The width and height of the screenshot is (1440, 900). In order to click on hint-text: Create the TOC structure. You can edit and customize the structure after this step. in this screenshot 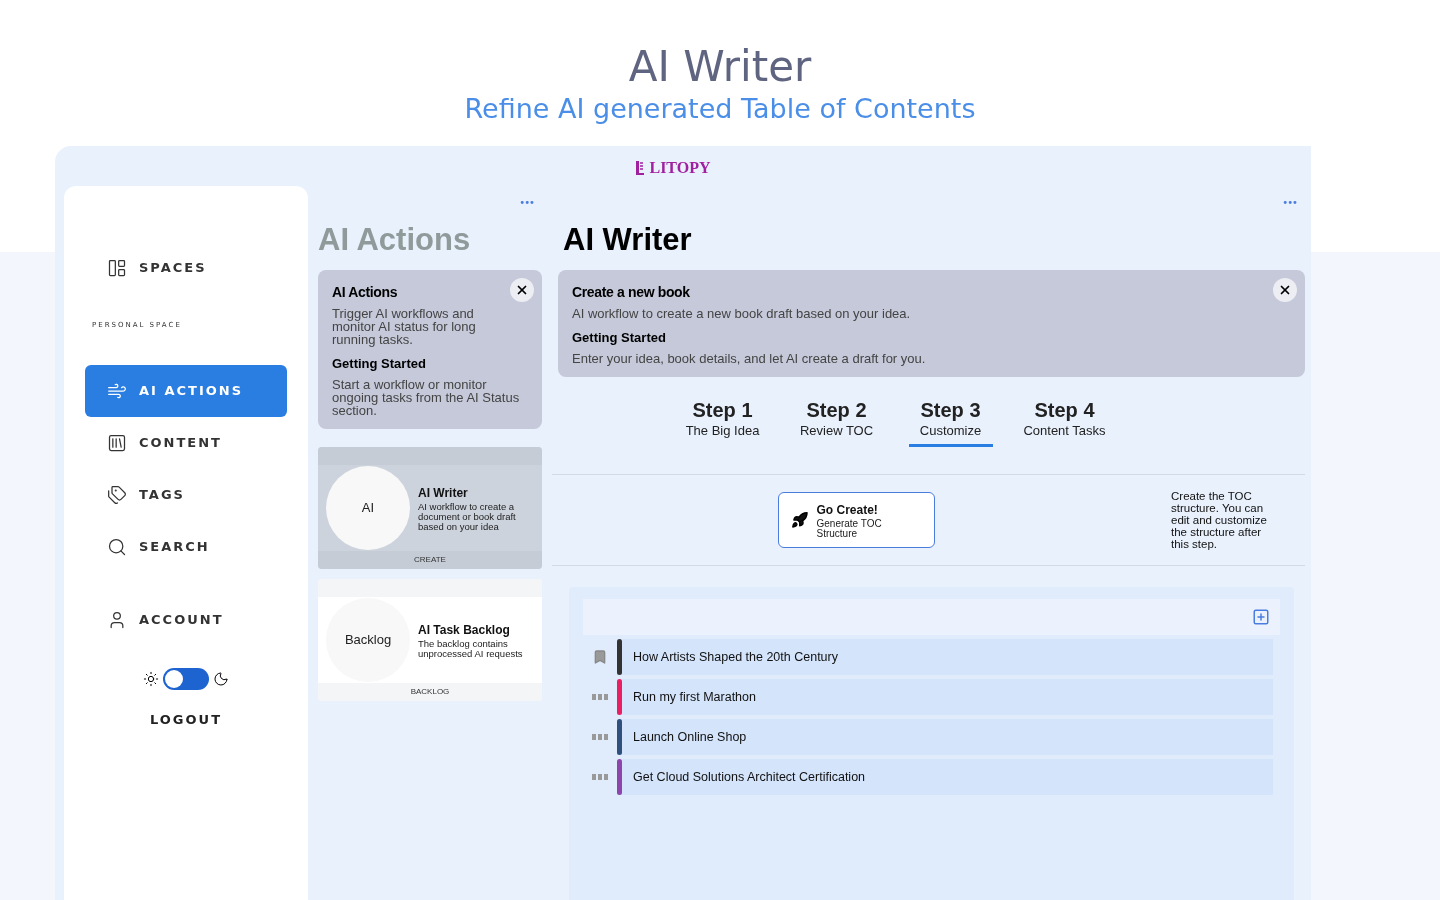, I will do `click(1219, 520)`.